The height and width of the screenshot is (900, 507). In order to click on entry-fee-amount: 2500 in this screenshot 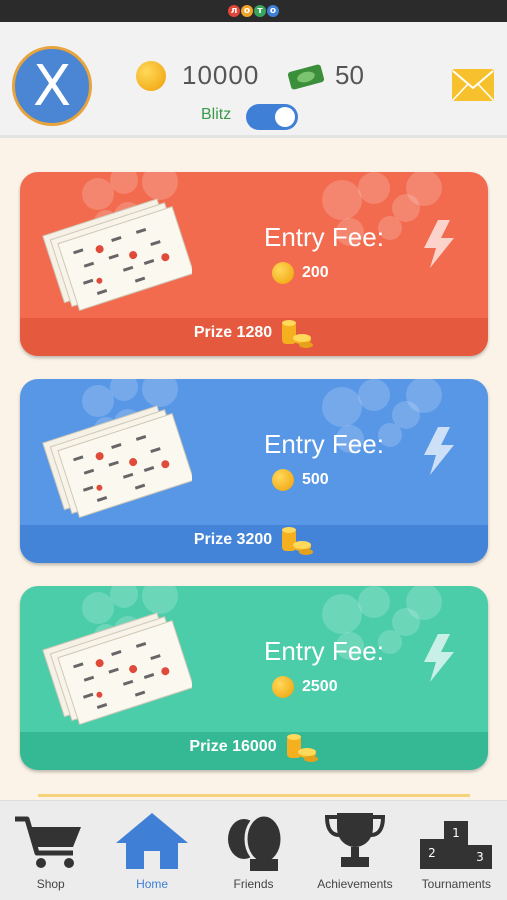, I will do `click(320, 686)`.